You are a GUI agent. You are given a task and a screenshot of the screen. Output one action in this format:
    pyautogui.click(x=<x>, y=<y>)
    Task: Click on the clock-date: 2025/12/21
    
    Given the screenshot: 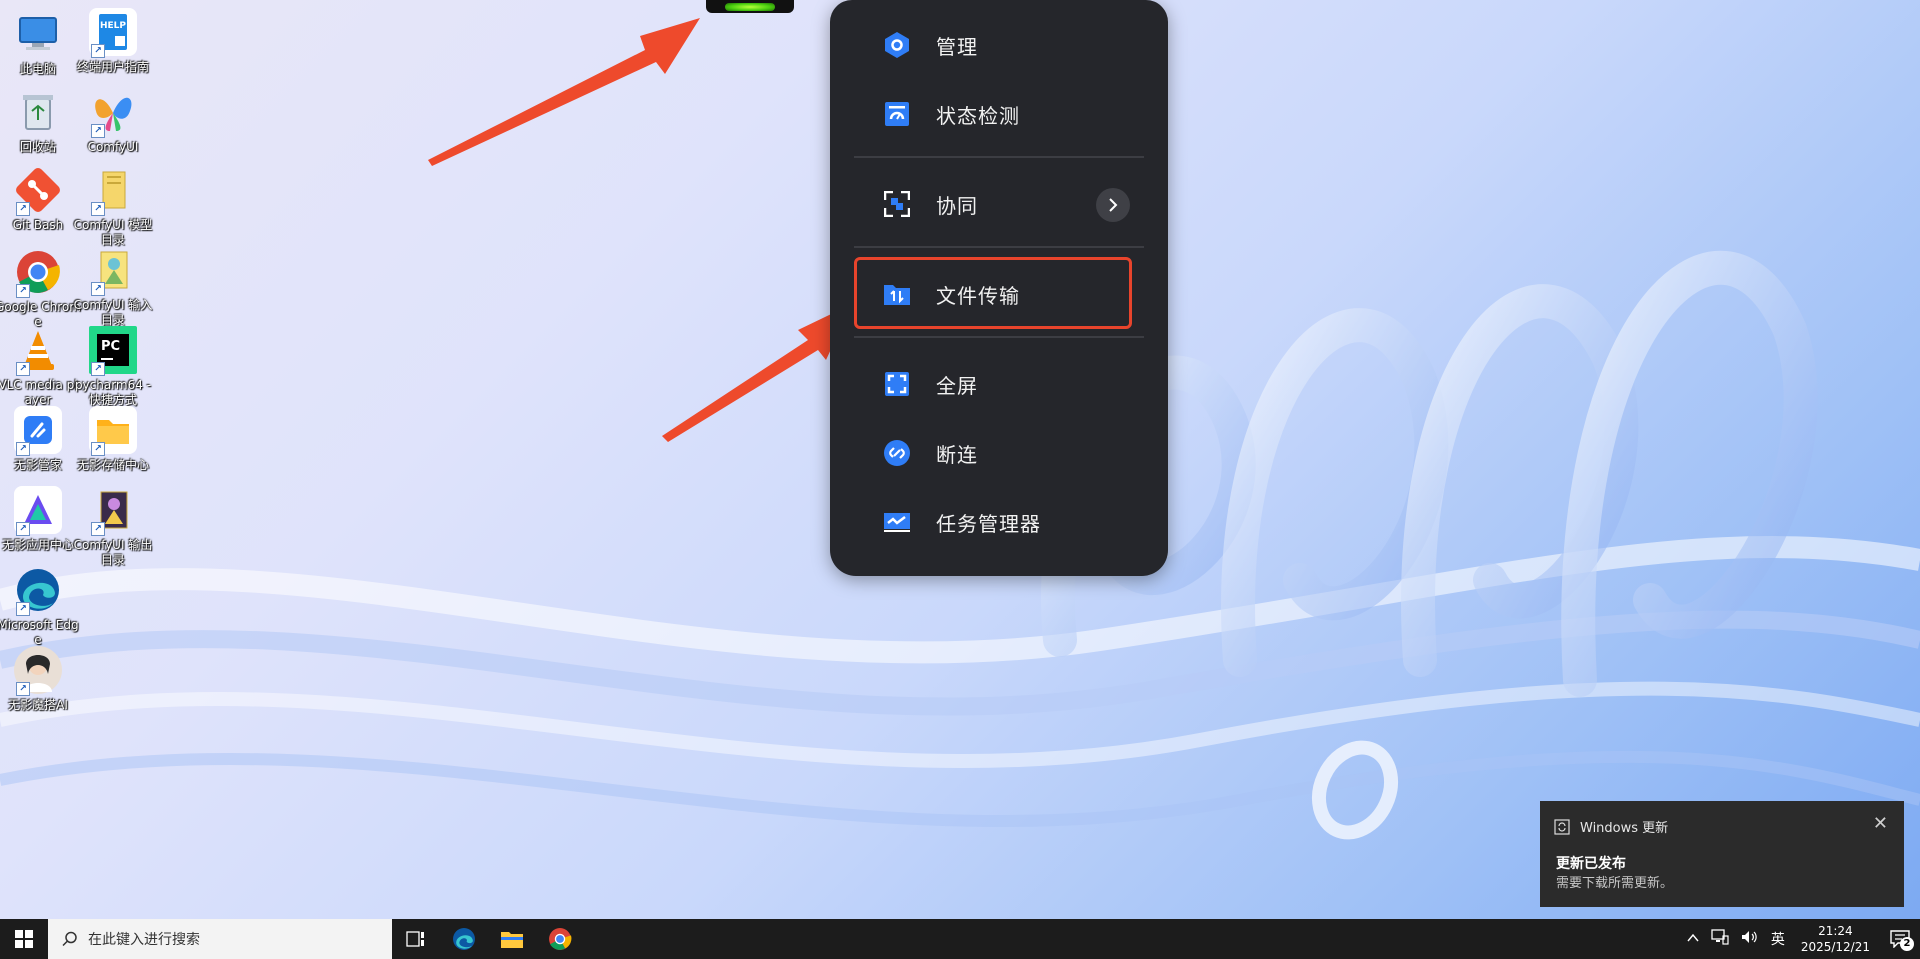 What is the action you would take?
    pyautogui.click(x=1835, y=947)
    